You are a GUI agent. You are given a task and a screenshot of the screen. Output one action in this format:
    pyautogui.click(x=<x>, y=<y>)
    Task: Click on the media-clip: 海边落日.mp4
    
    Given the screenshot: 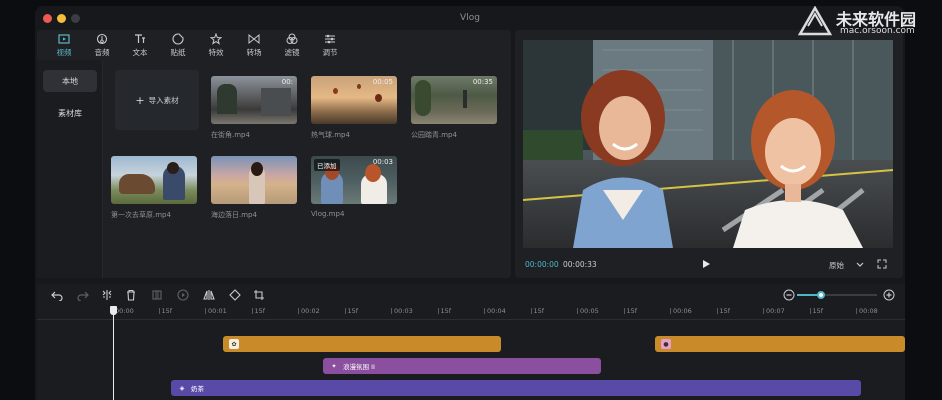 What is the action you would take?
    pyautogui.click(x=254, y=188)
    